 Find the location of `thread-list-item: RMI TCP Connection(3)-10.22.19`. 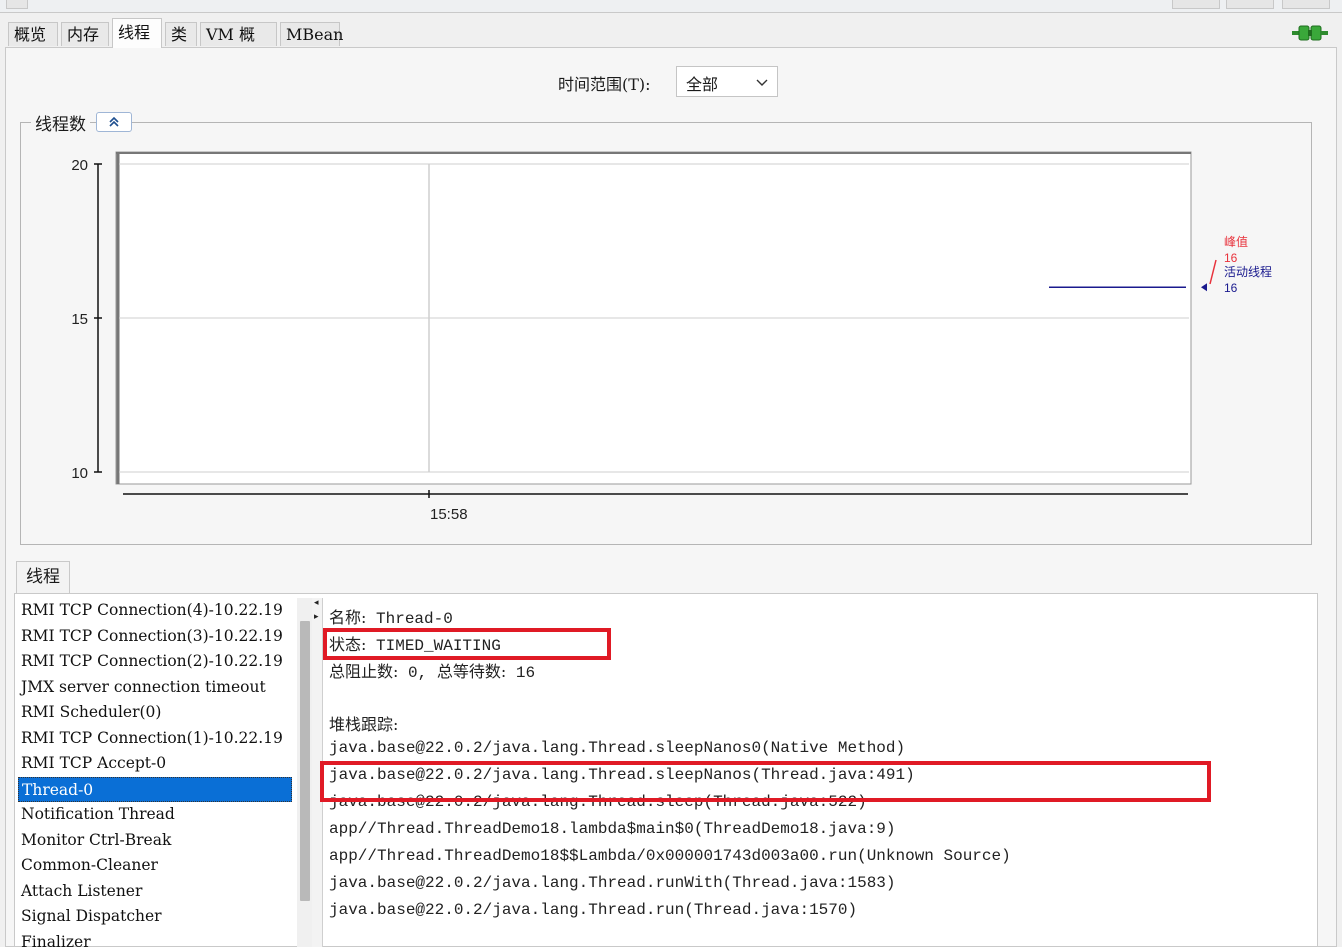

thread-list-item: RMI TCP Connection(3)-10.22.19 is located at coordinates (157, 637).